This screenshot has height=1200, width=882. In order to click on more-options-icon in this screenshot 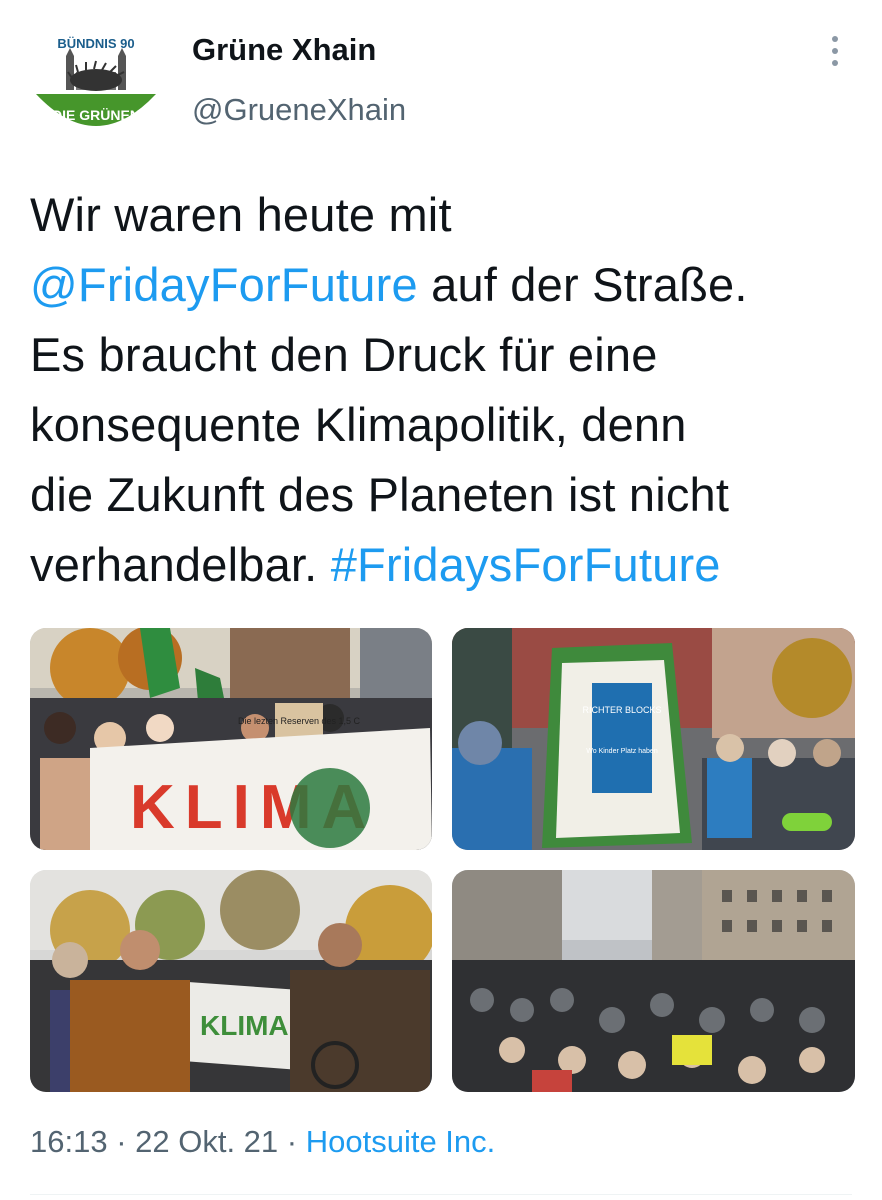, I will do `click(835, 54)`.